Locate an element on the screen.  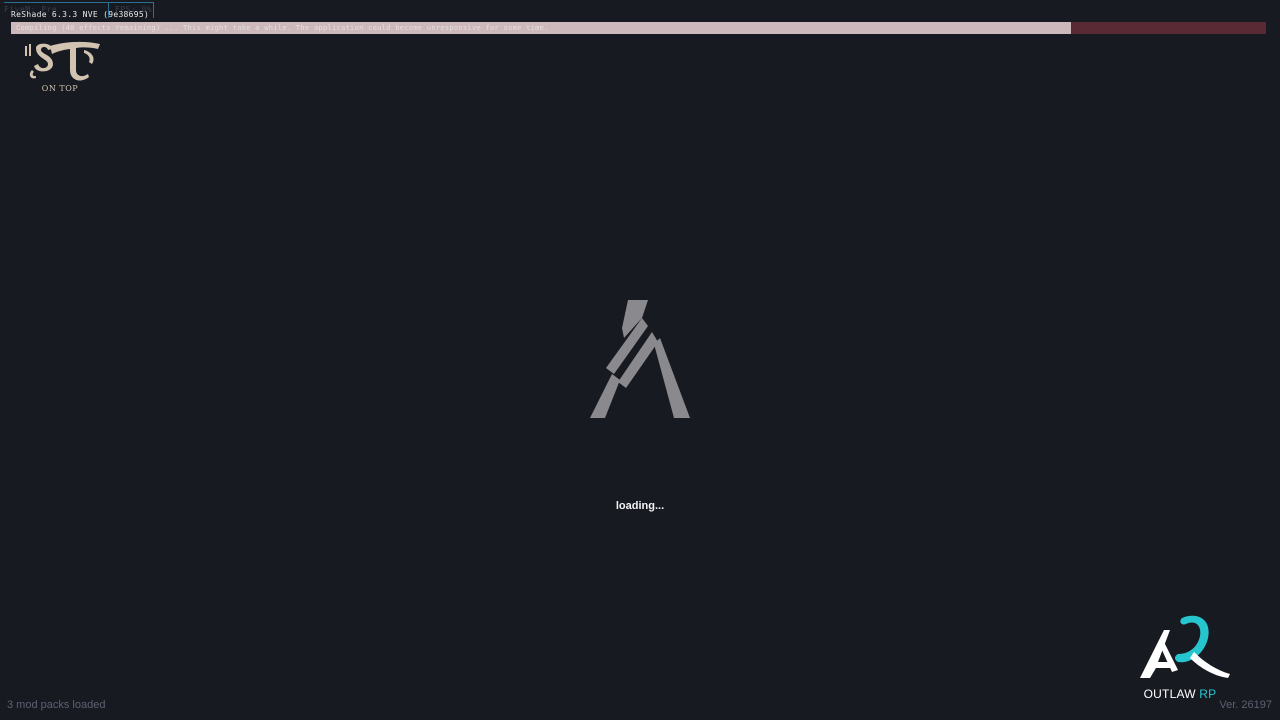
server-logo: ON TOP is located at coordinates (63, 69).